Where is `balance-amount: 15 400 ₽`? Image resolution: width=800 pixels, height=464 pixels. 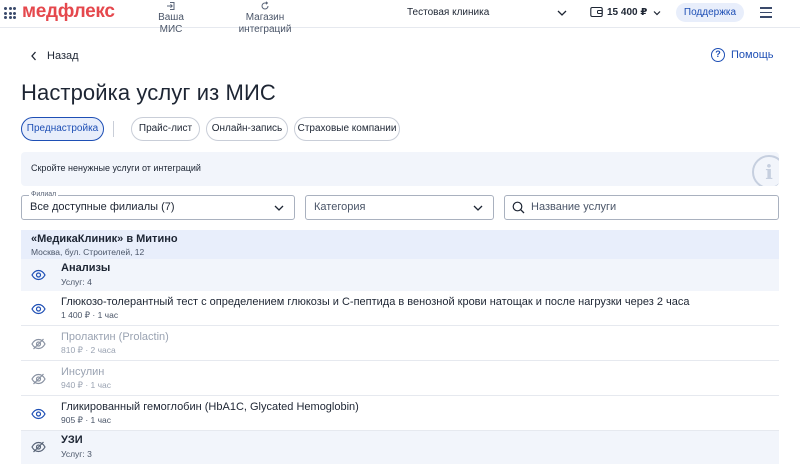 balance-amount: 15 400 ₽ is located at coordinates (627, 12).